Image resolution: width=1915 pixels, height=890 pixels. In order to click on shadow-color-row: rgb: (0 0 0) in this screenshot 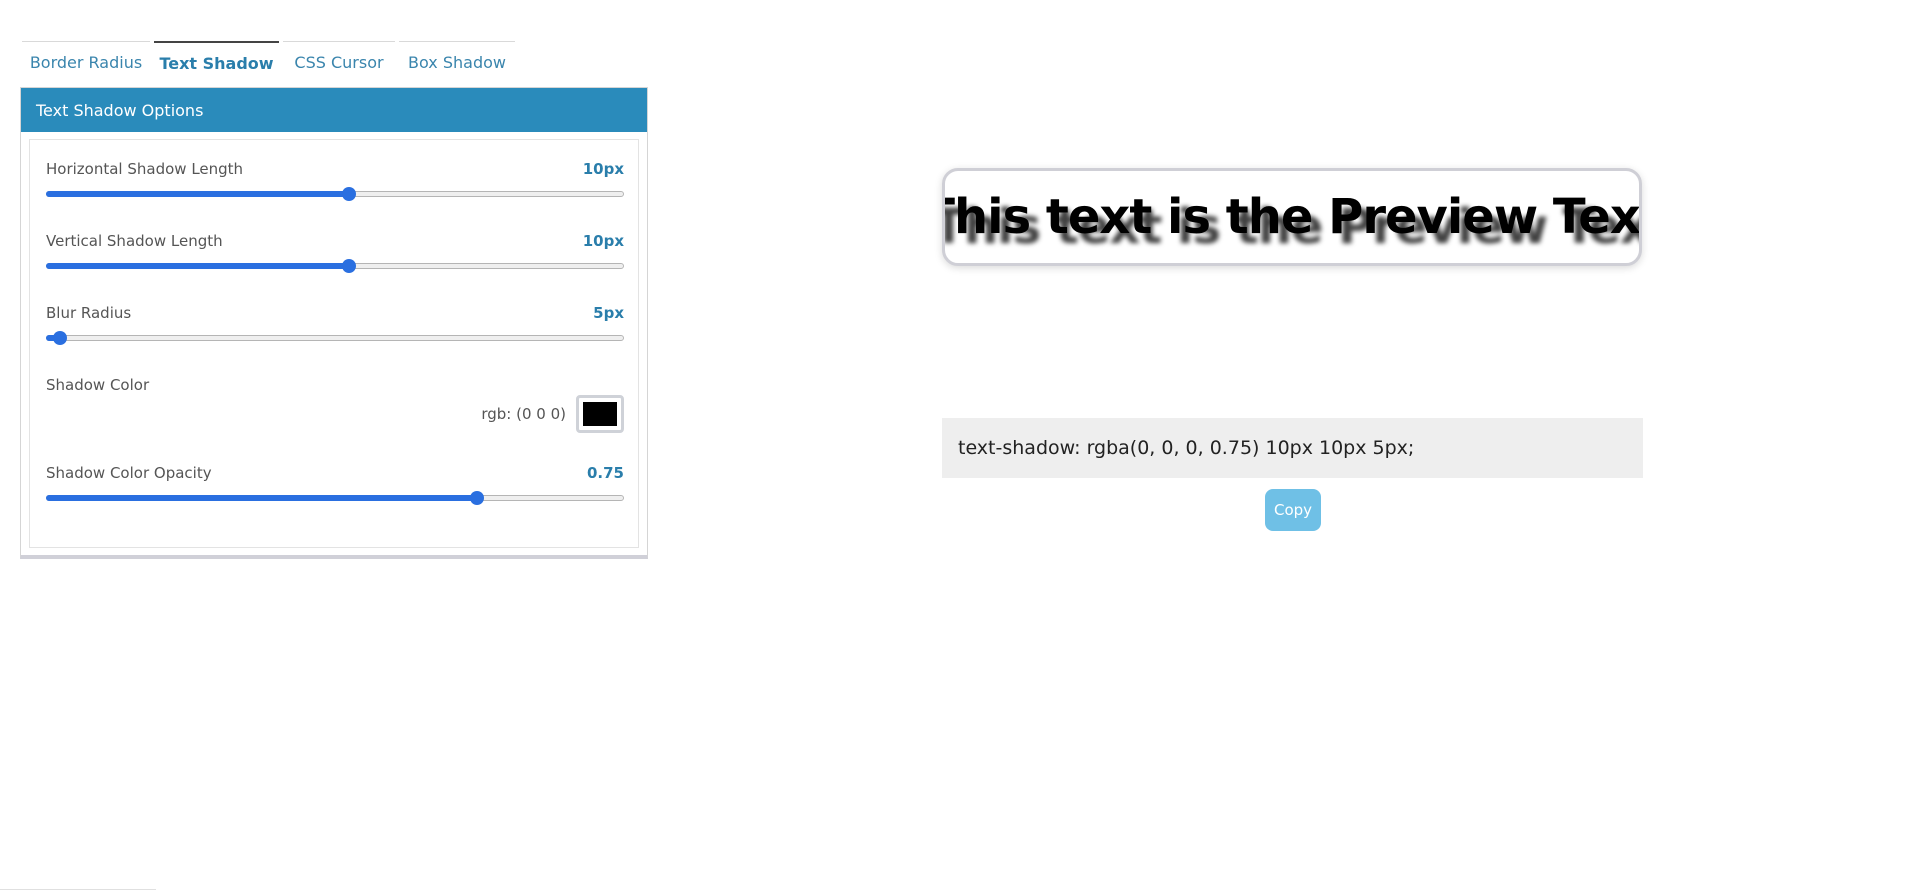, I will do `click(552, 414)`.